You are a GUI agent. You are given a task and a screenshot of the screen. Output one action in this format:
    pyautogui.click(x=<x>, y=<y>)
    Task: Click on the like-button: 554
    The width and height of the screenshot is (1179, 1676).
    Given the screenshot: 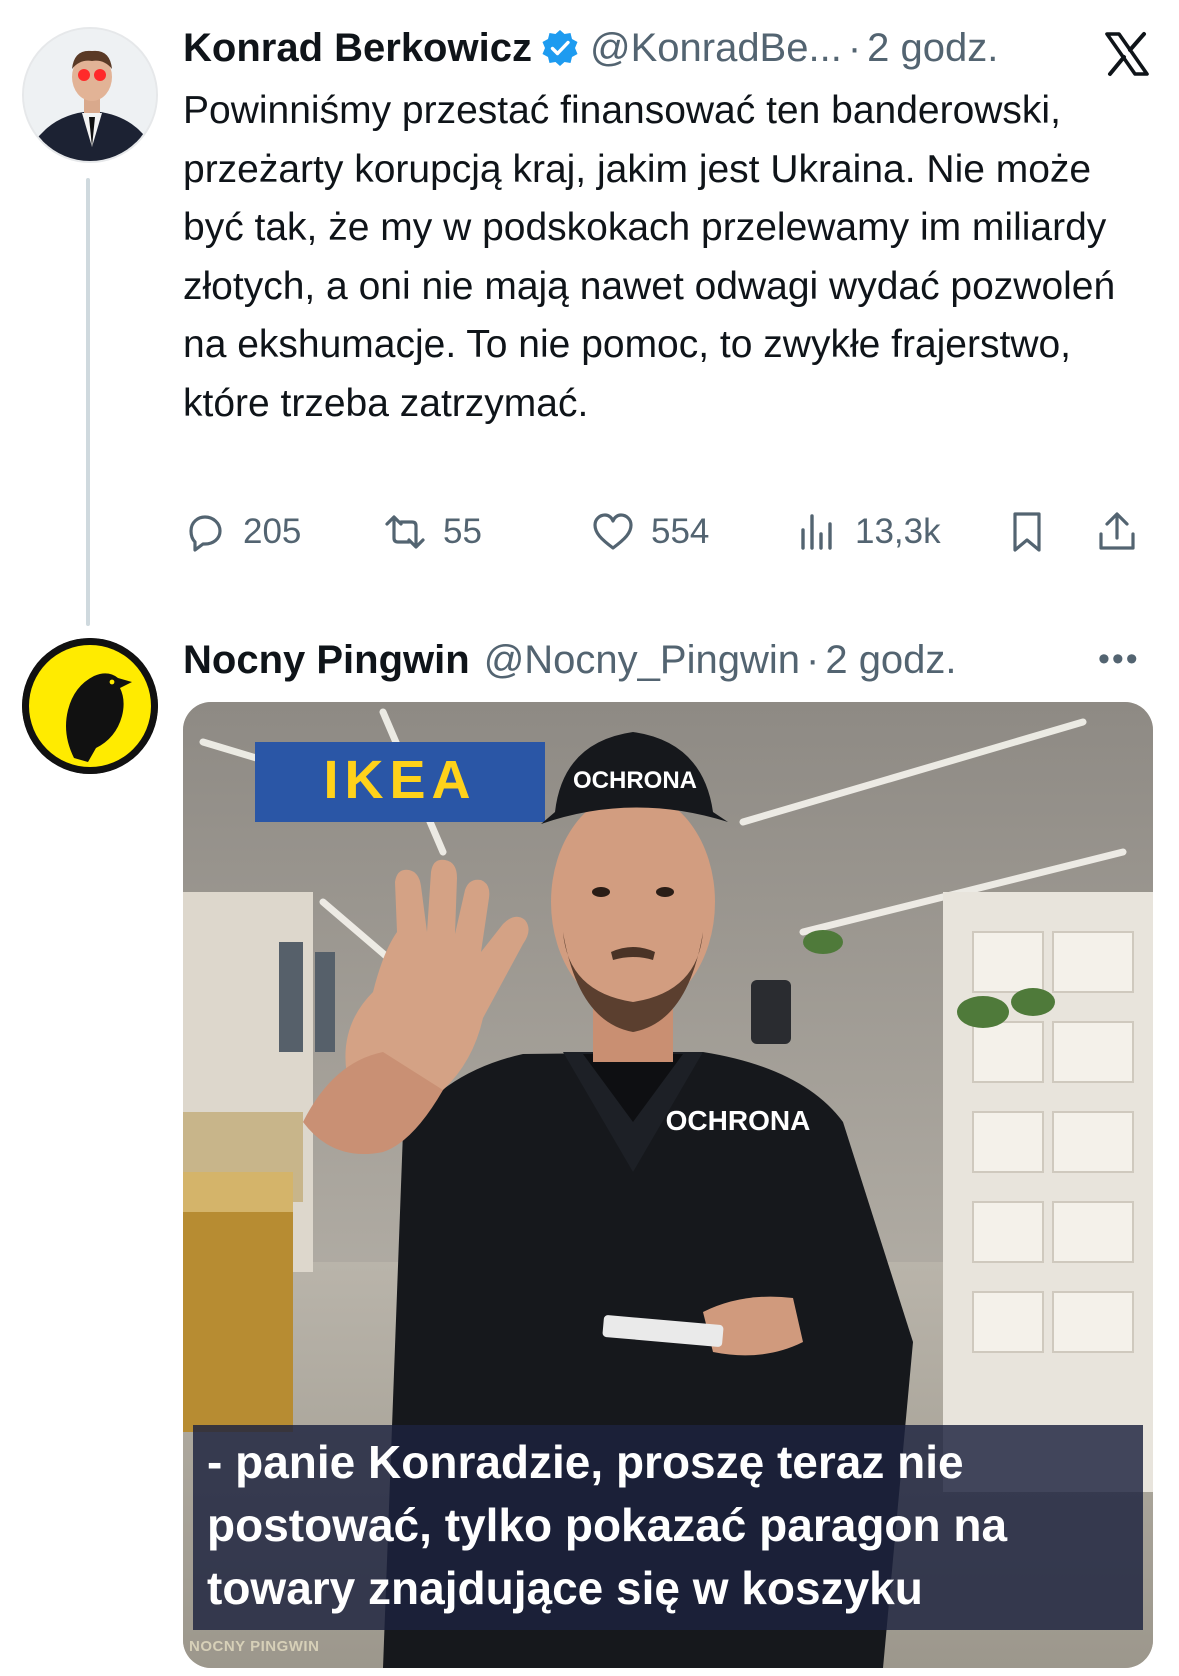 What is the action you would take?
    pyautogui.click(x=650, y=532)
    